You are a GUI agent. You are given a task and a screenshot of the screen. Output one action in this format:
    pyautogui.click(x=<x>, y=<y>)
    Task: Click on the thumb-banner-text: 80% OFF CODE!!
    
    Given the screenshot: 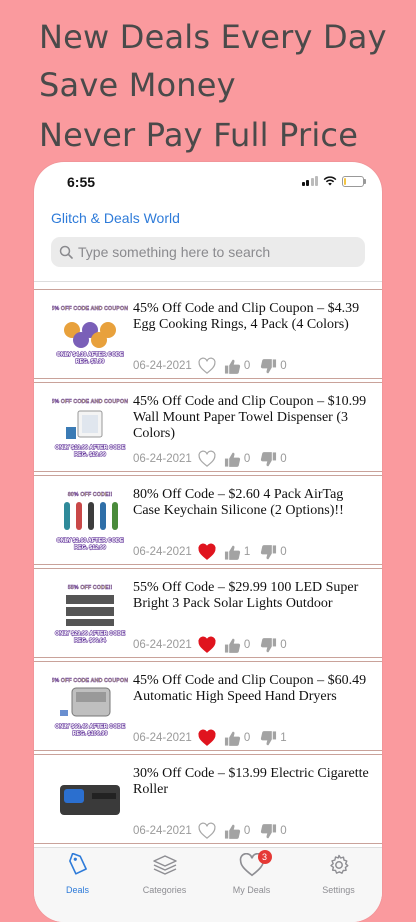 What is the action you would take?
    pyautogui.click(x=90, y=495)
    